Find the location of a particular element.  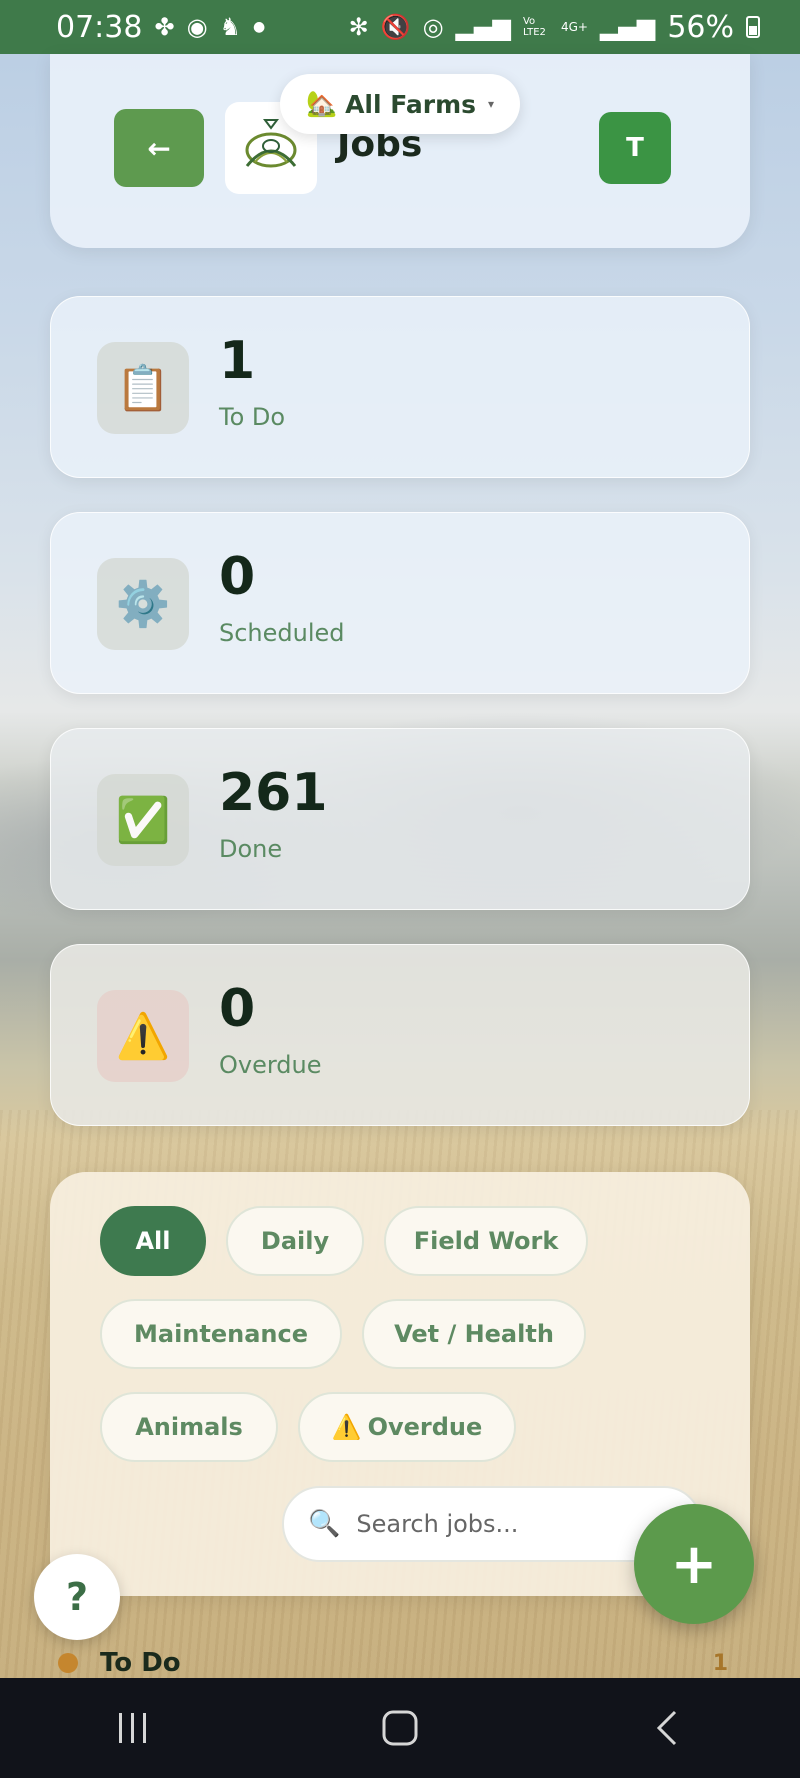

farm-selector: 🏡 All Farms ▾ is located at coordinates (400, 104).